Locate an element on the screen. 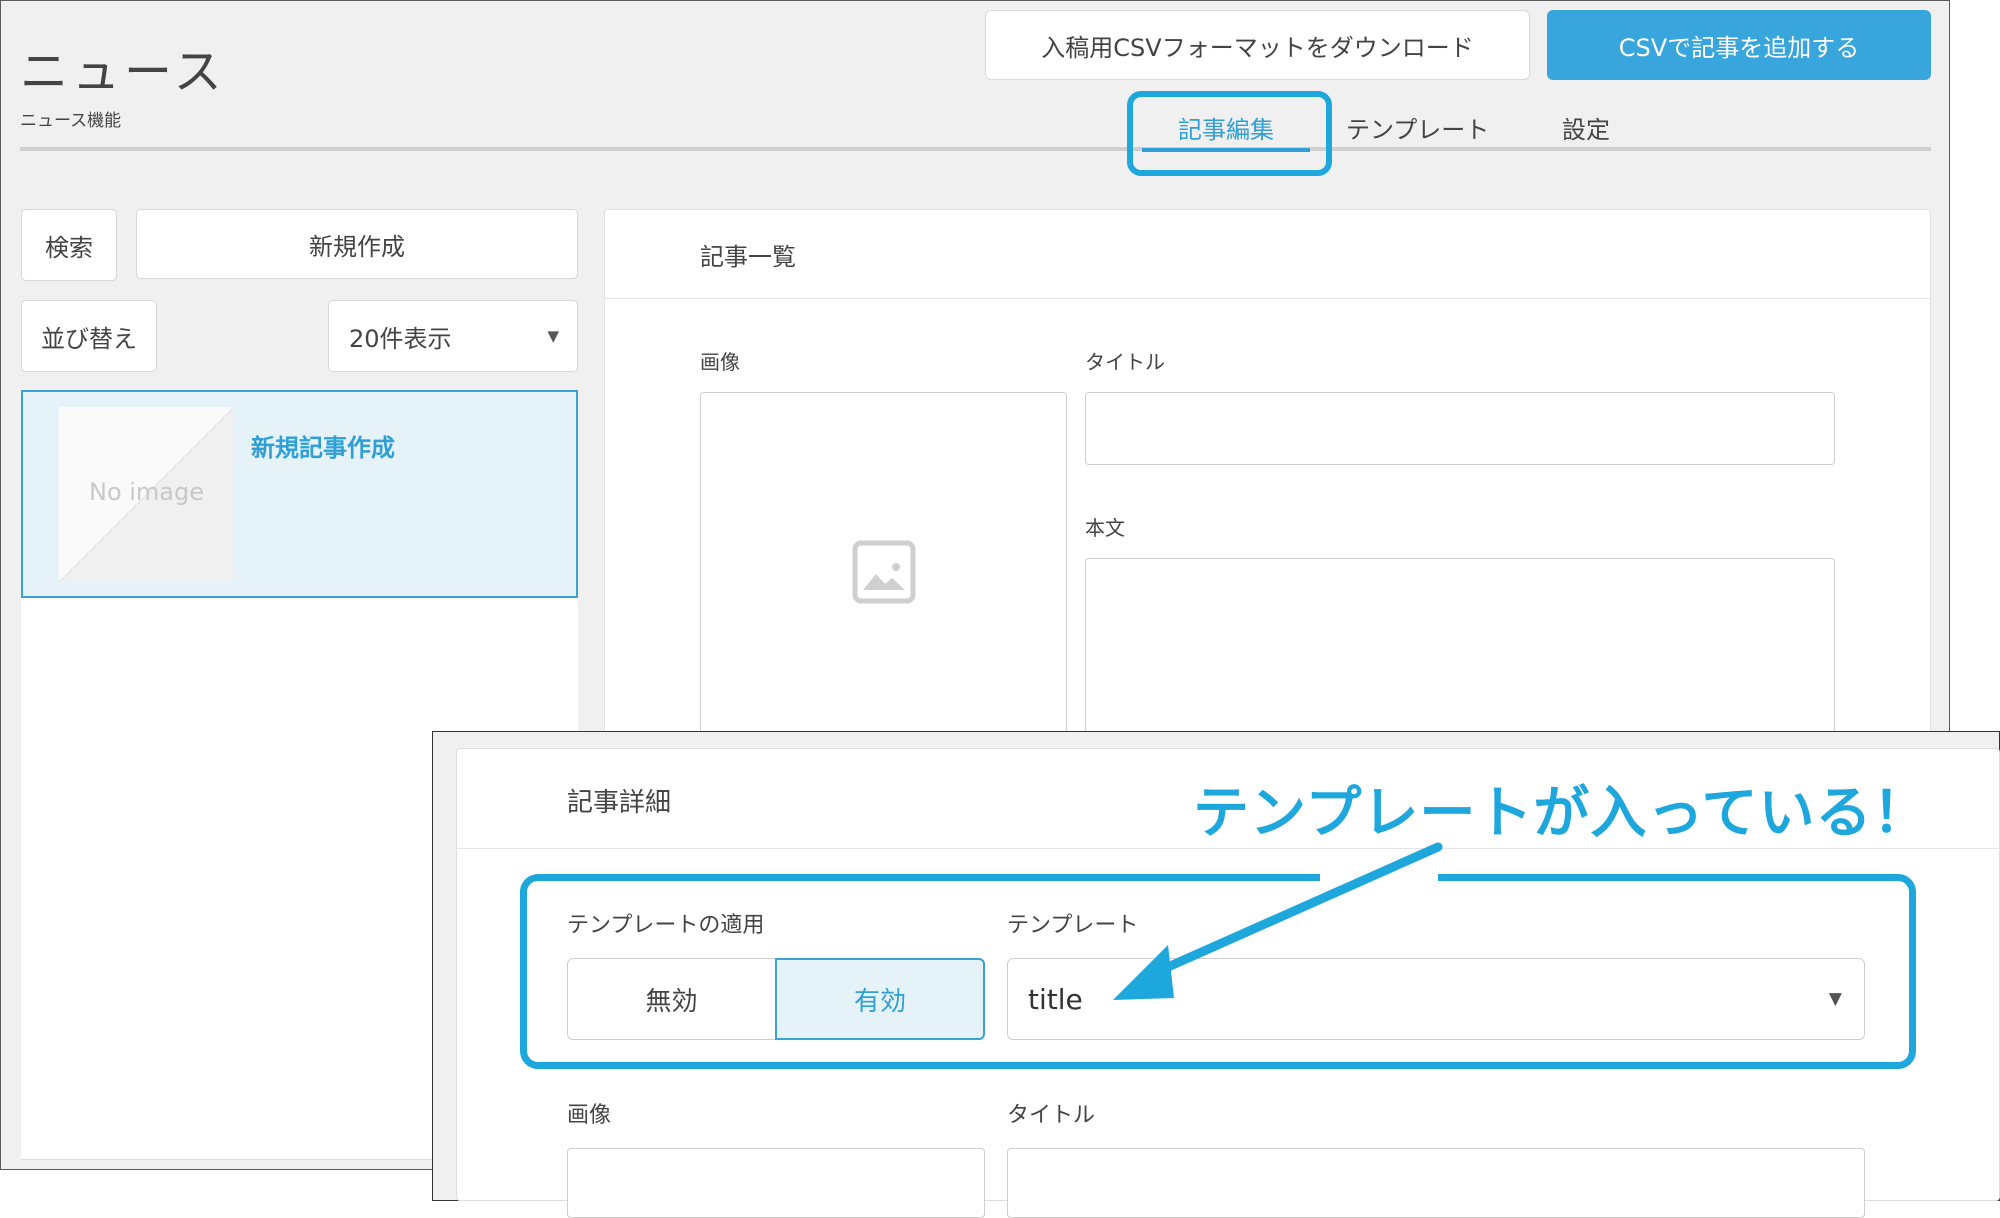 The height and width of the screenshot is (1218, 2000). annotation-text: テンプレートが入っている！ is located at coordinates (1561, 813).